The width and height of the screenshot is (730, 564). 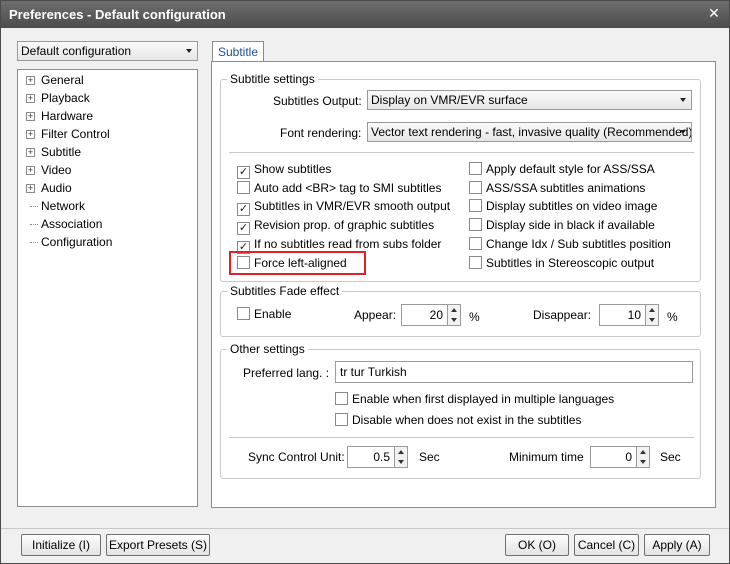 What do you see at coordinates (58, 98) in the screenshot?
I see `tree-item-playback: + Playback` at bounding box center [58, 98].